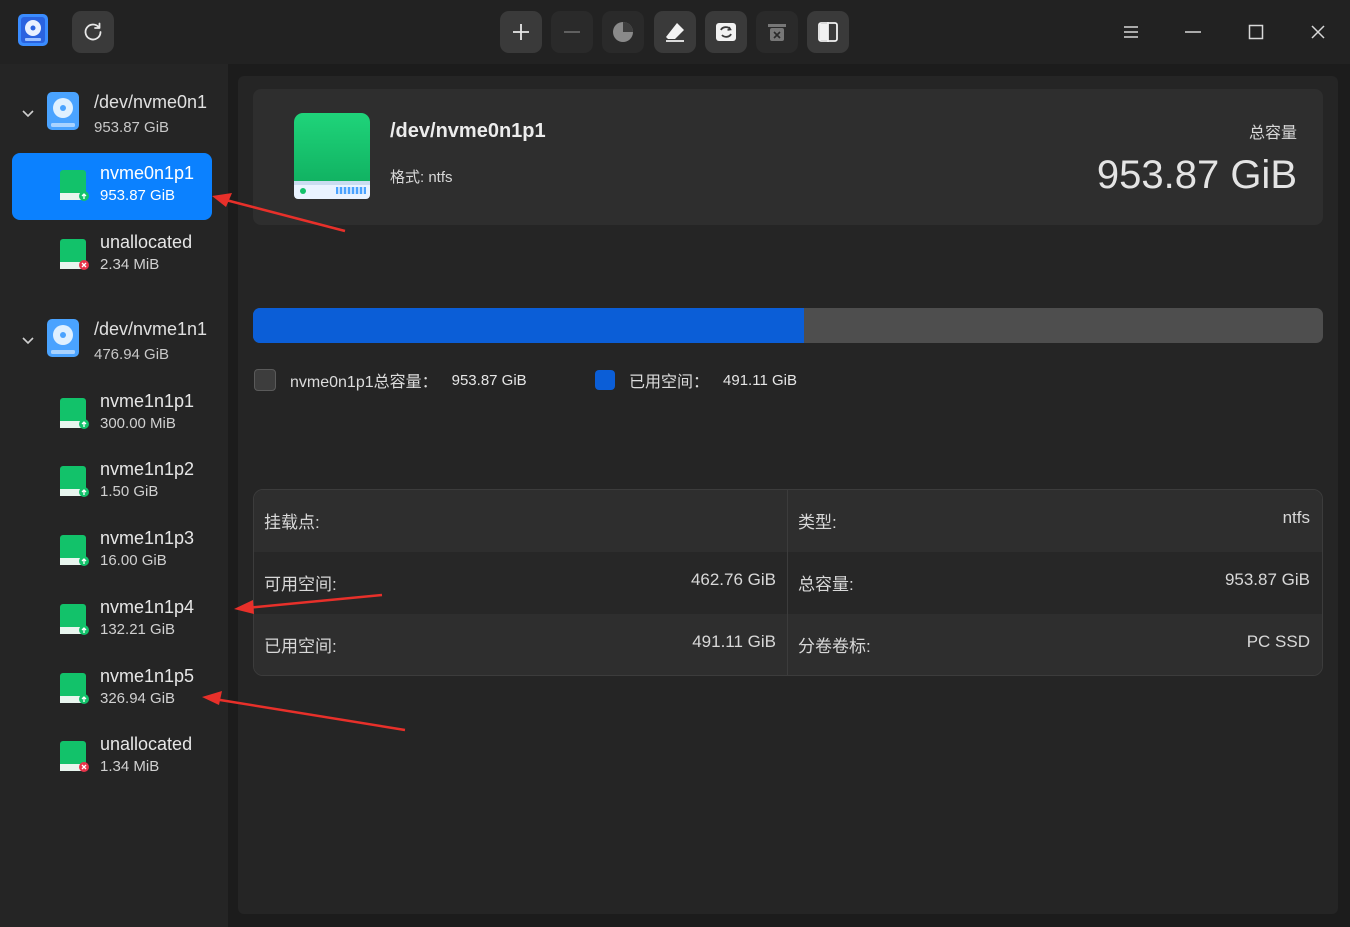  I want to click on partition-size: 326.94 GiB, so click(138, 698).